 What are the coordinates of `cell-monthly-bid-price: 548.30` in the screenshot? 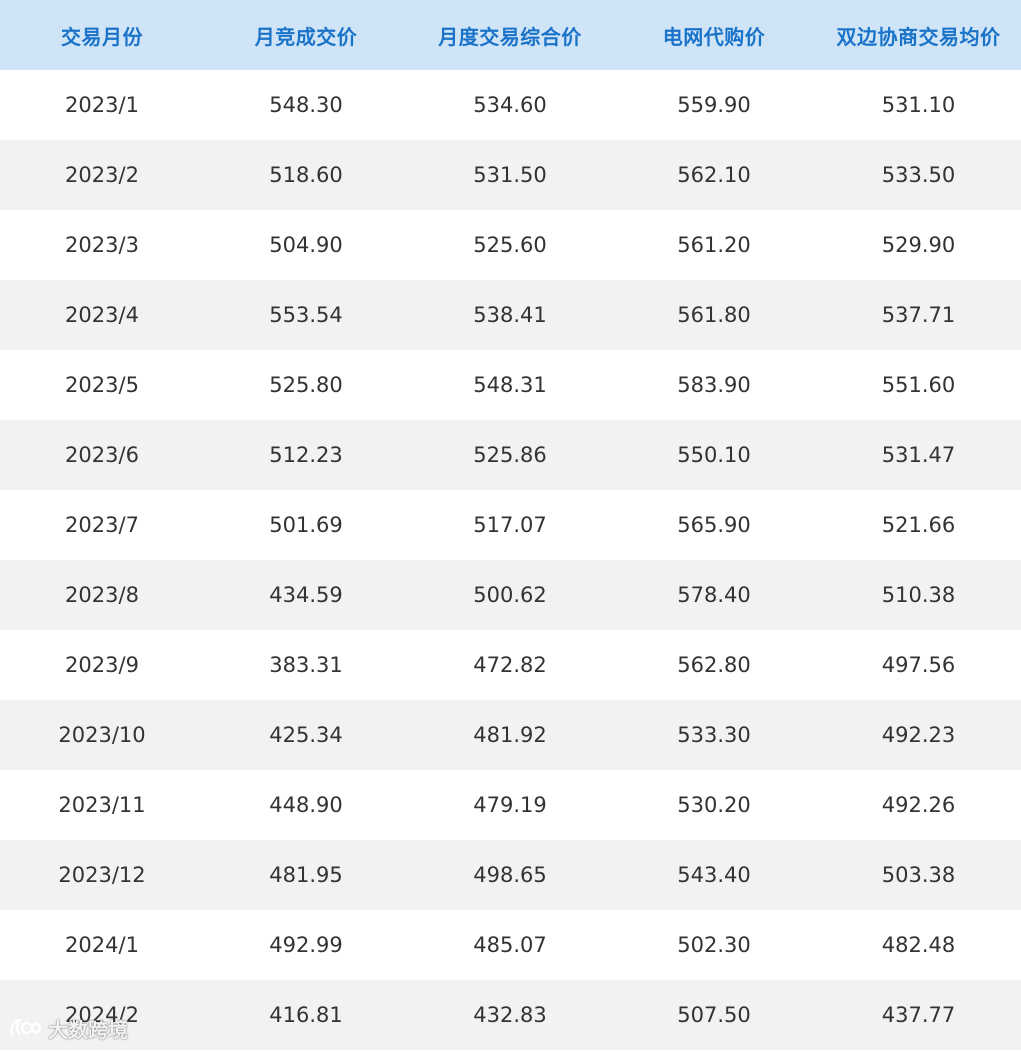 It's located at (306, 105).